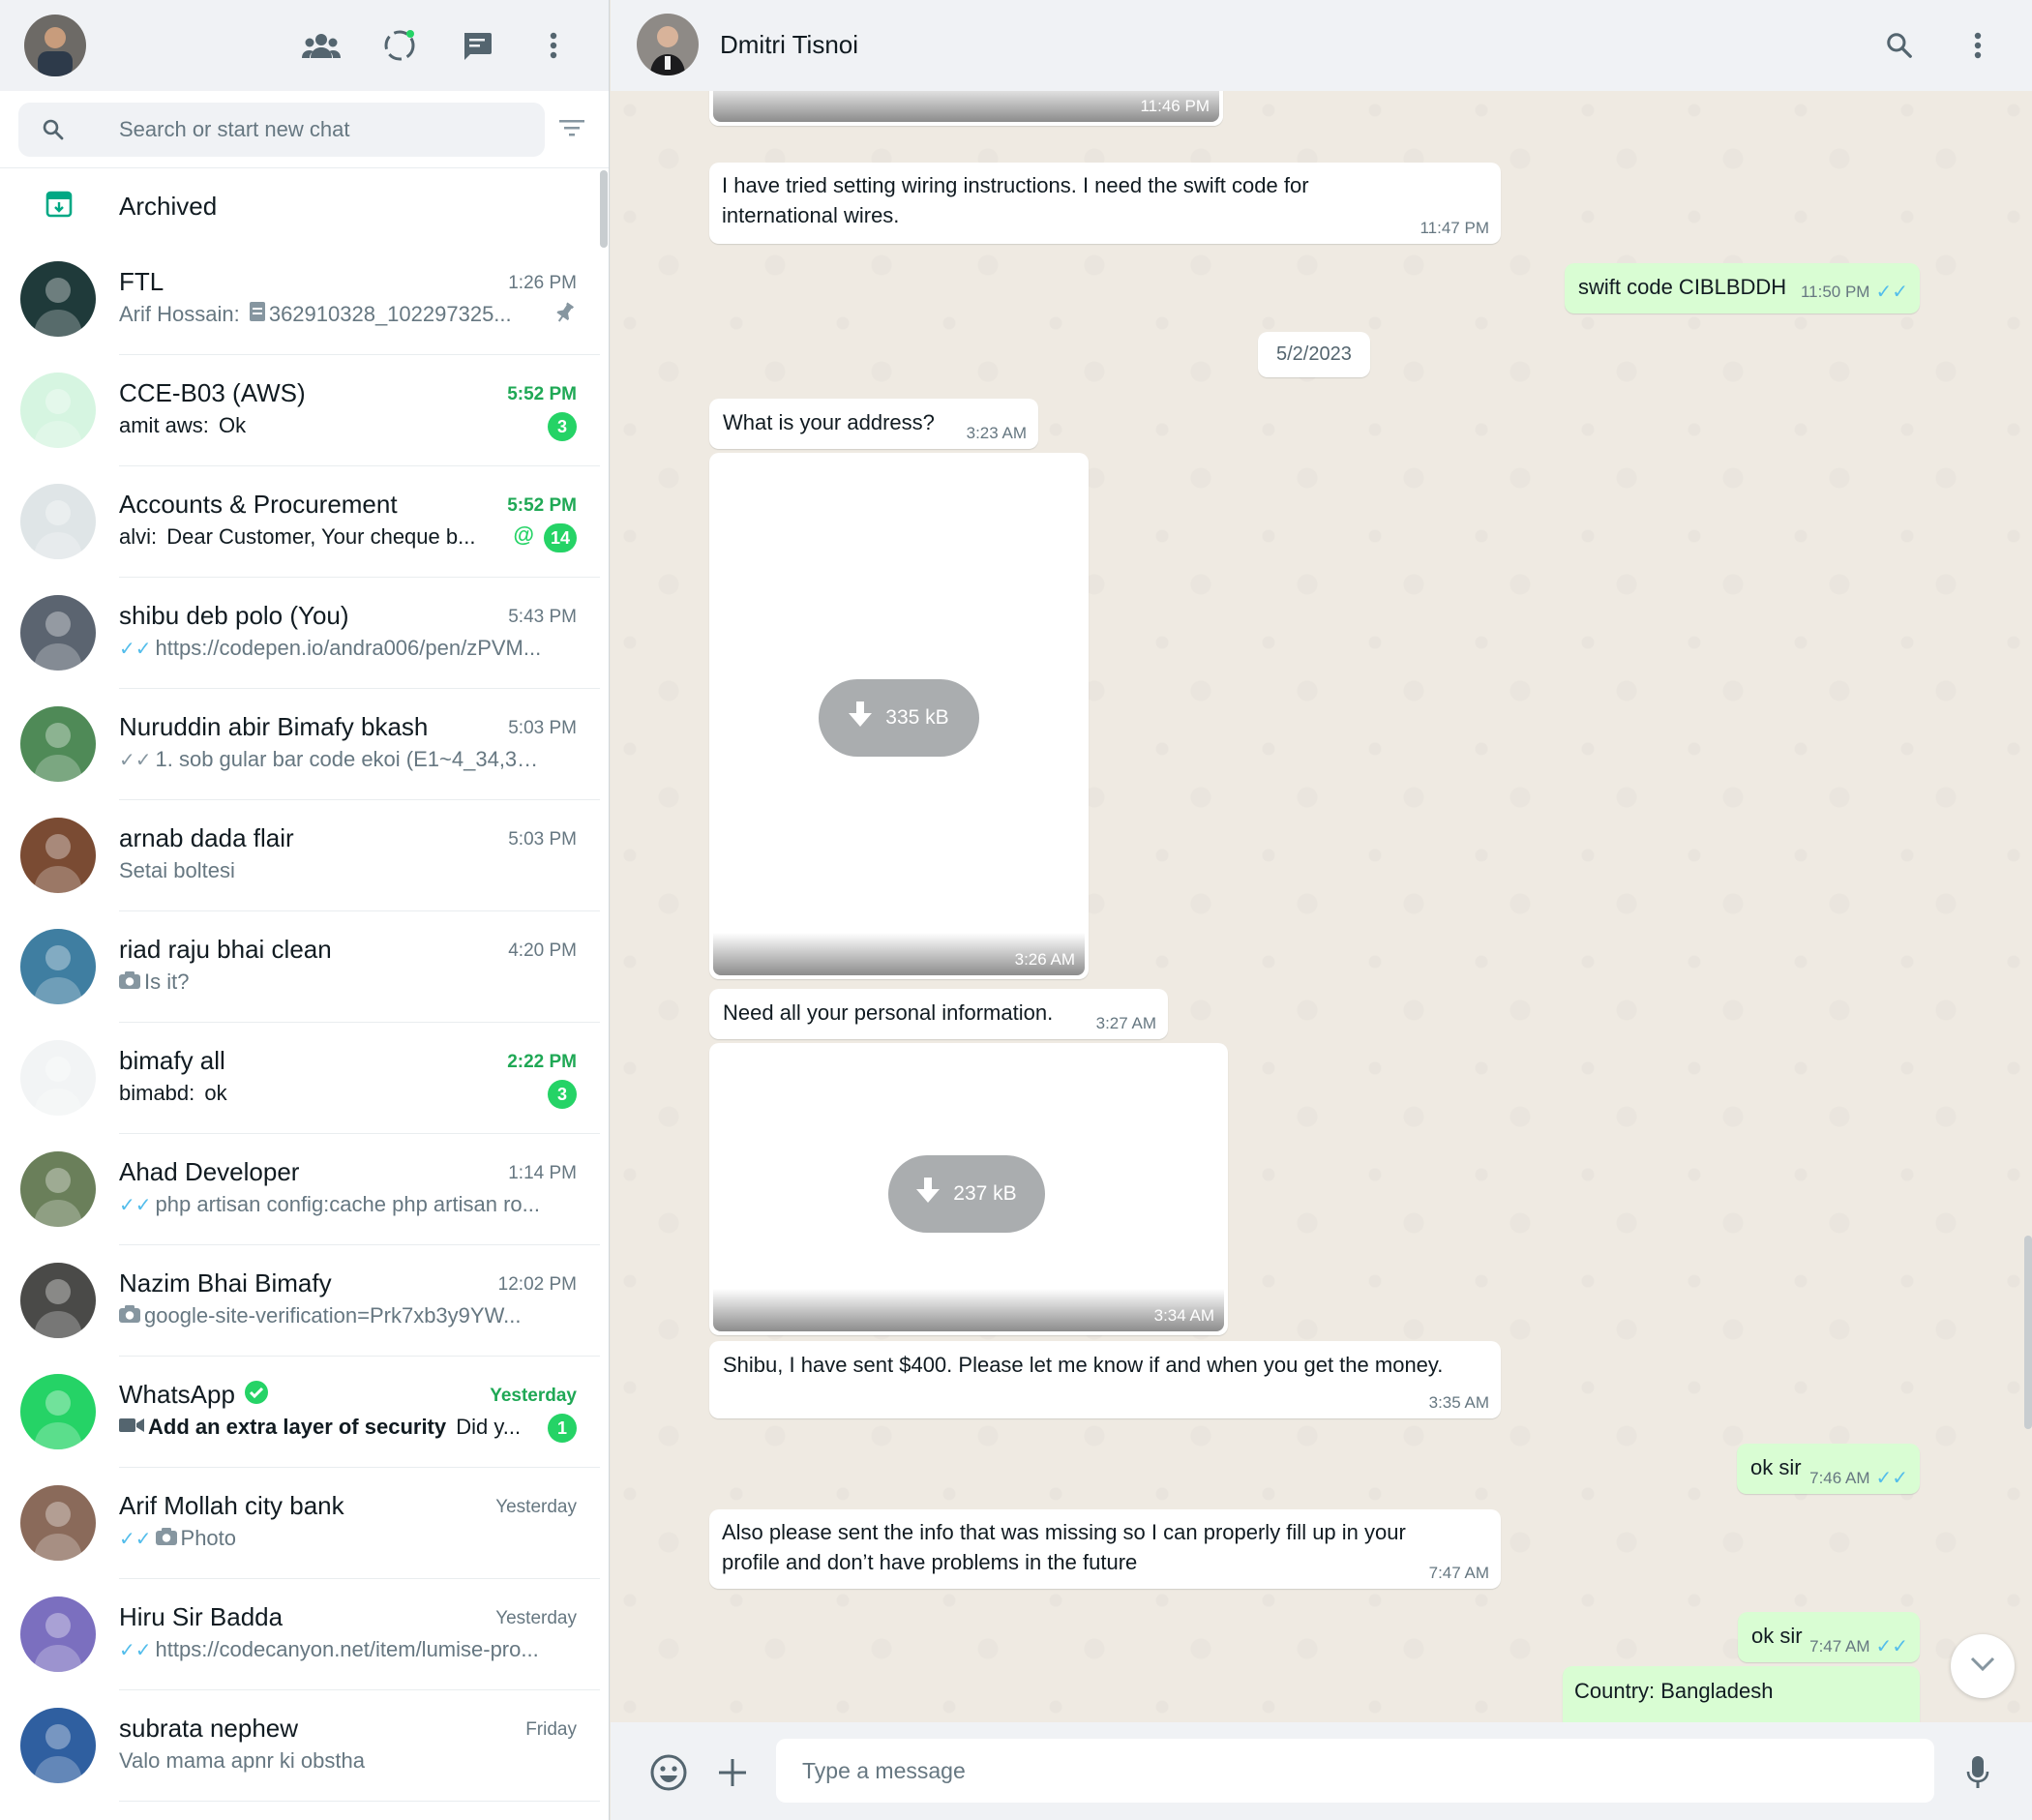 The height and width of the screenshot is (1820, 2032). Describe the element at coordinates (732, 1773) in the screenshot. I see `attach-plus-icon` at that location.